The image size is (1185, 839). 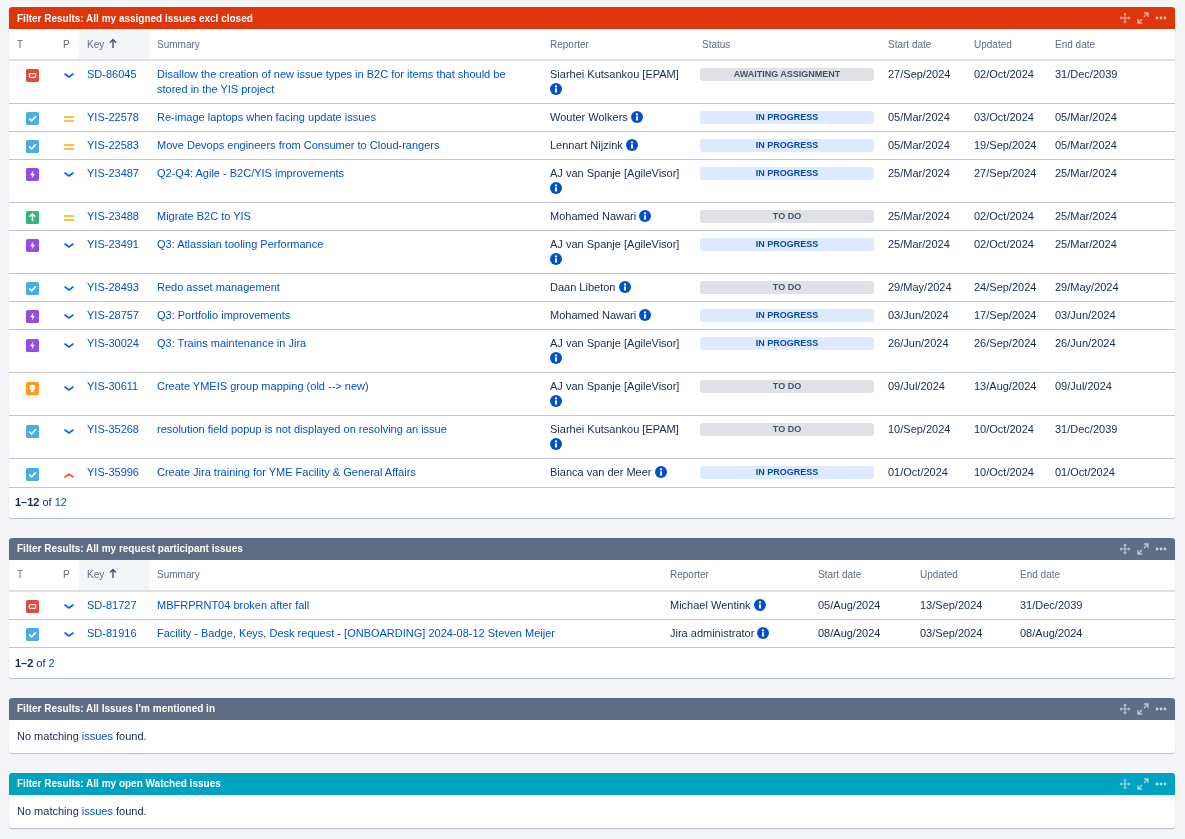 I want to click on issue-key-link: SD-81916, so click(x=112, y=632).